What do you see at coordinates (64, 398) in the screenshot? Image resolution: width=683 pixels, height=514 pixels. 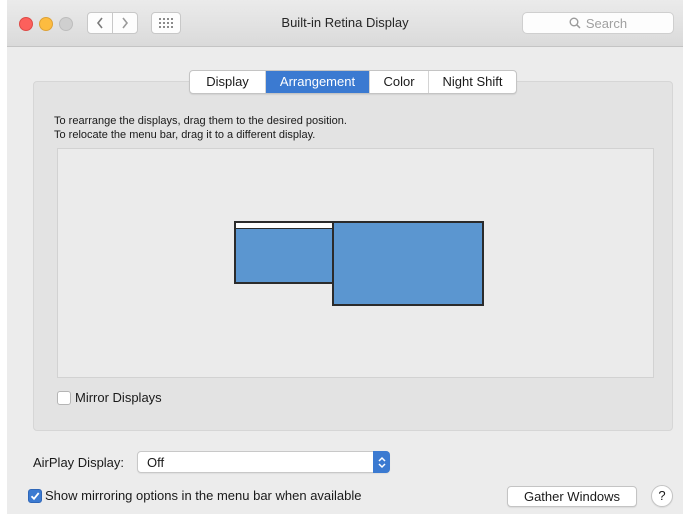 I see `mirror-displays-checkbox` at bounding box center [64, 398].